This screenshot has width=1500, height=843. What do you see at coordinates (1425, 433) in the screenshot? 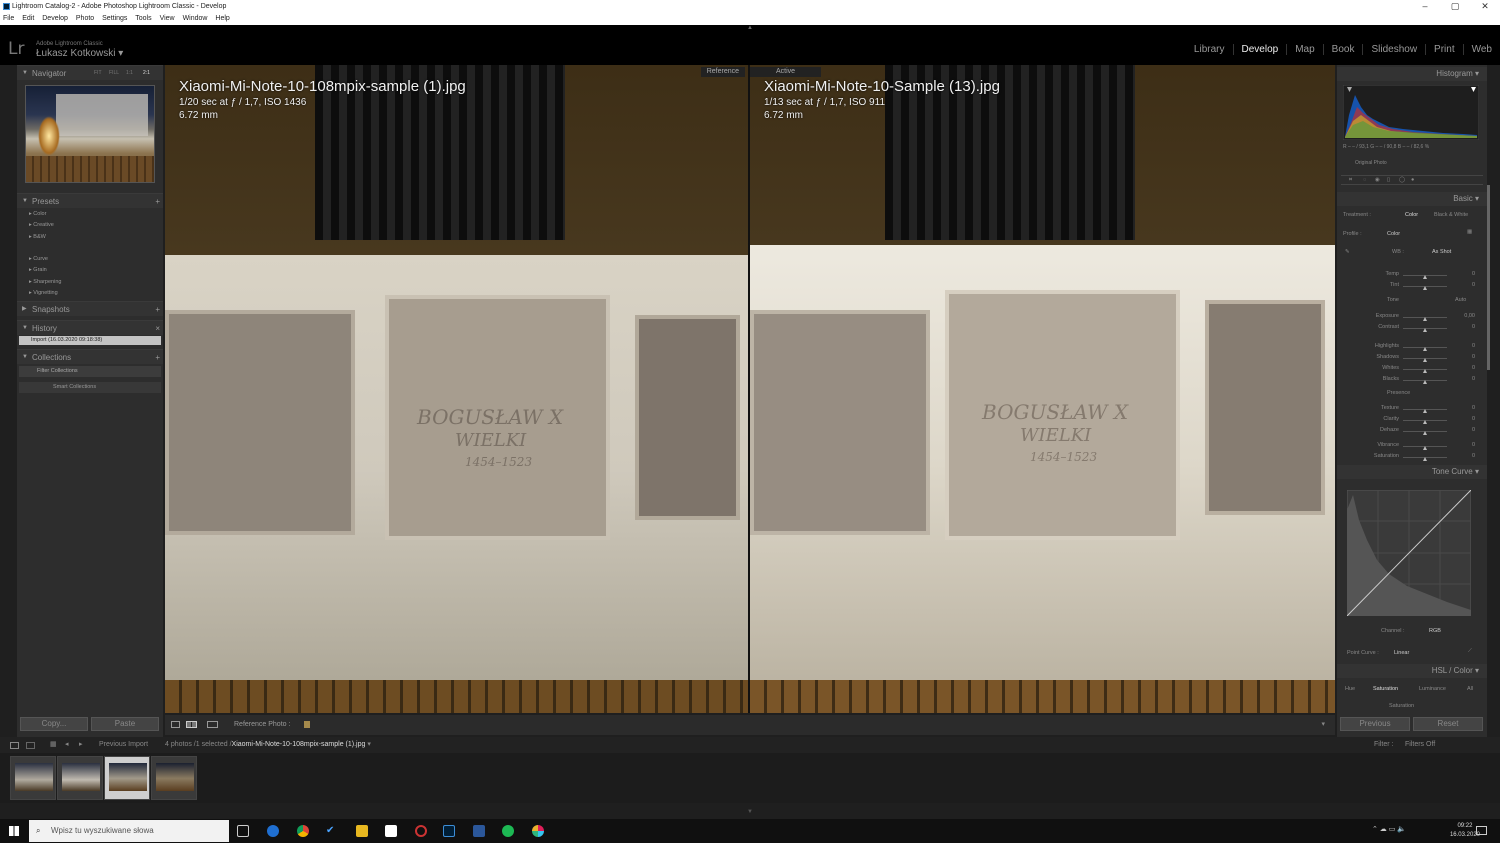
I see `slider-knob-dehaze` at bounding box center [1425, 433].